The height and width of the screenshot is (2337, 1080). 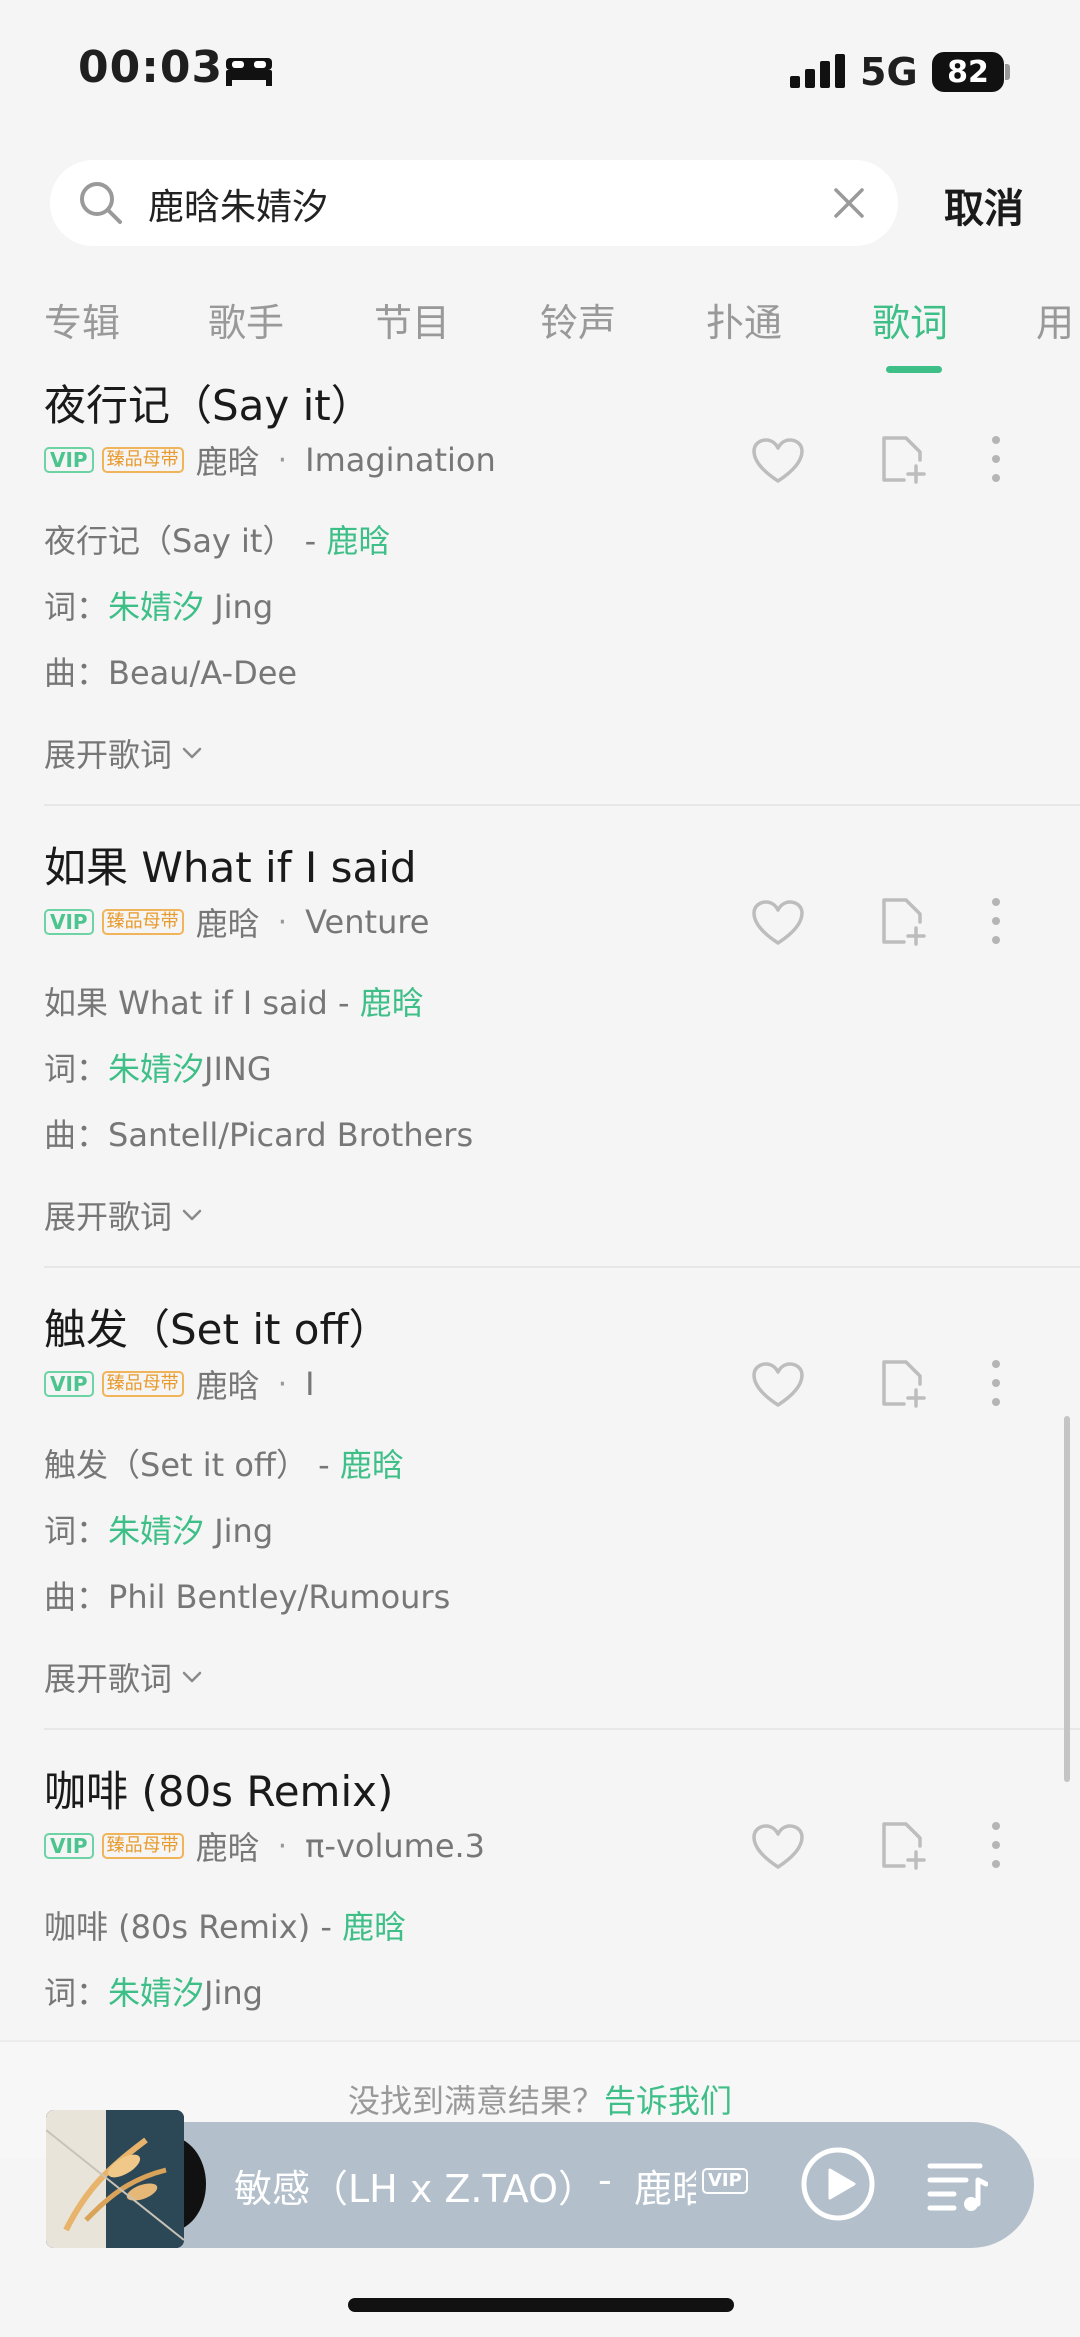 What do you see at coordinates (665, 2185) in the screenshot?
I see `player-artist: 鹿晗` at bounding box center [665, 2185].